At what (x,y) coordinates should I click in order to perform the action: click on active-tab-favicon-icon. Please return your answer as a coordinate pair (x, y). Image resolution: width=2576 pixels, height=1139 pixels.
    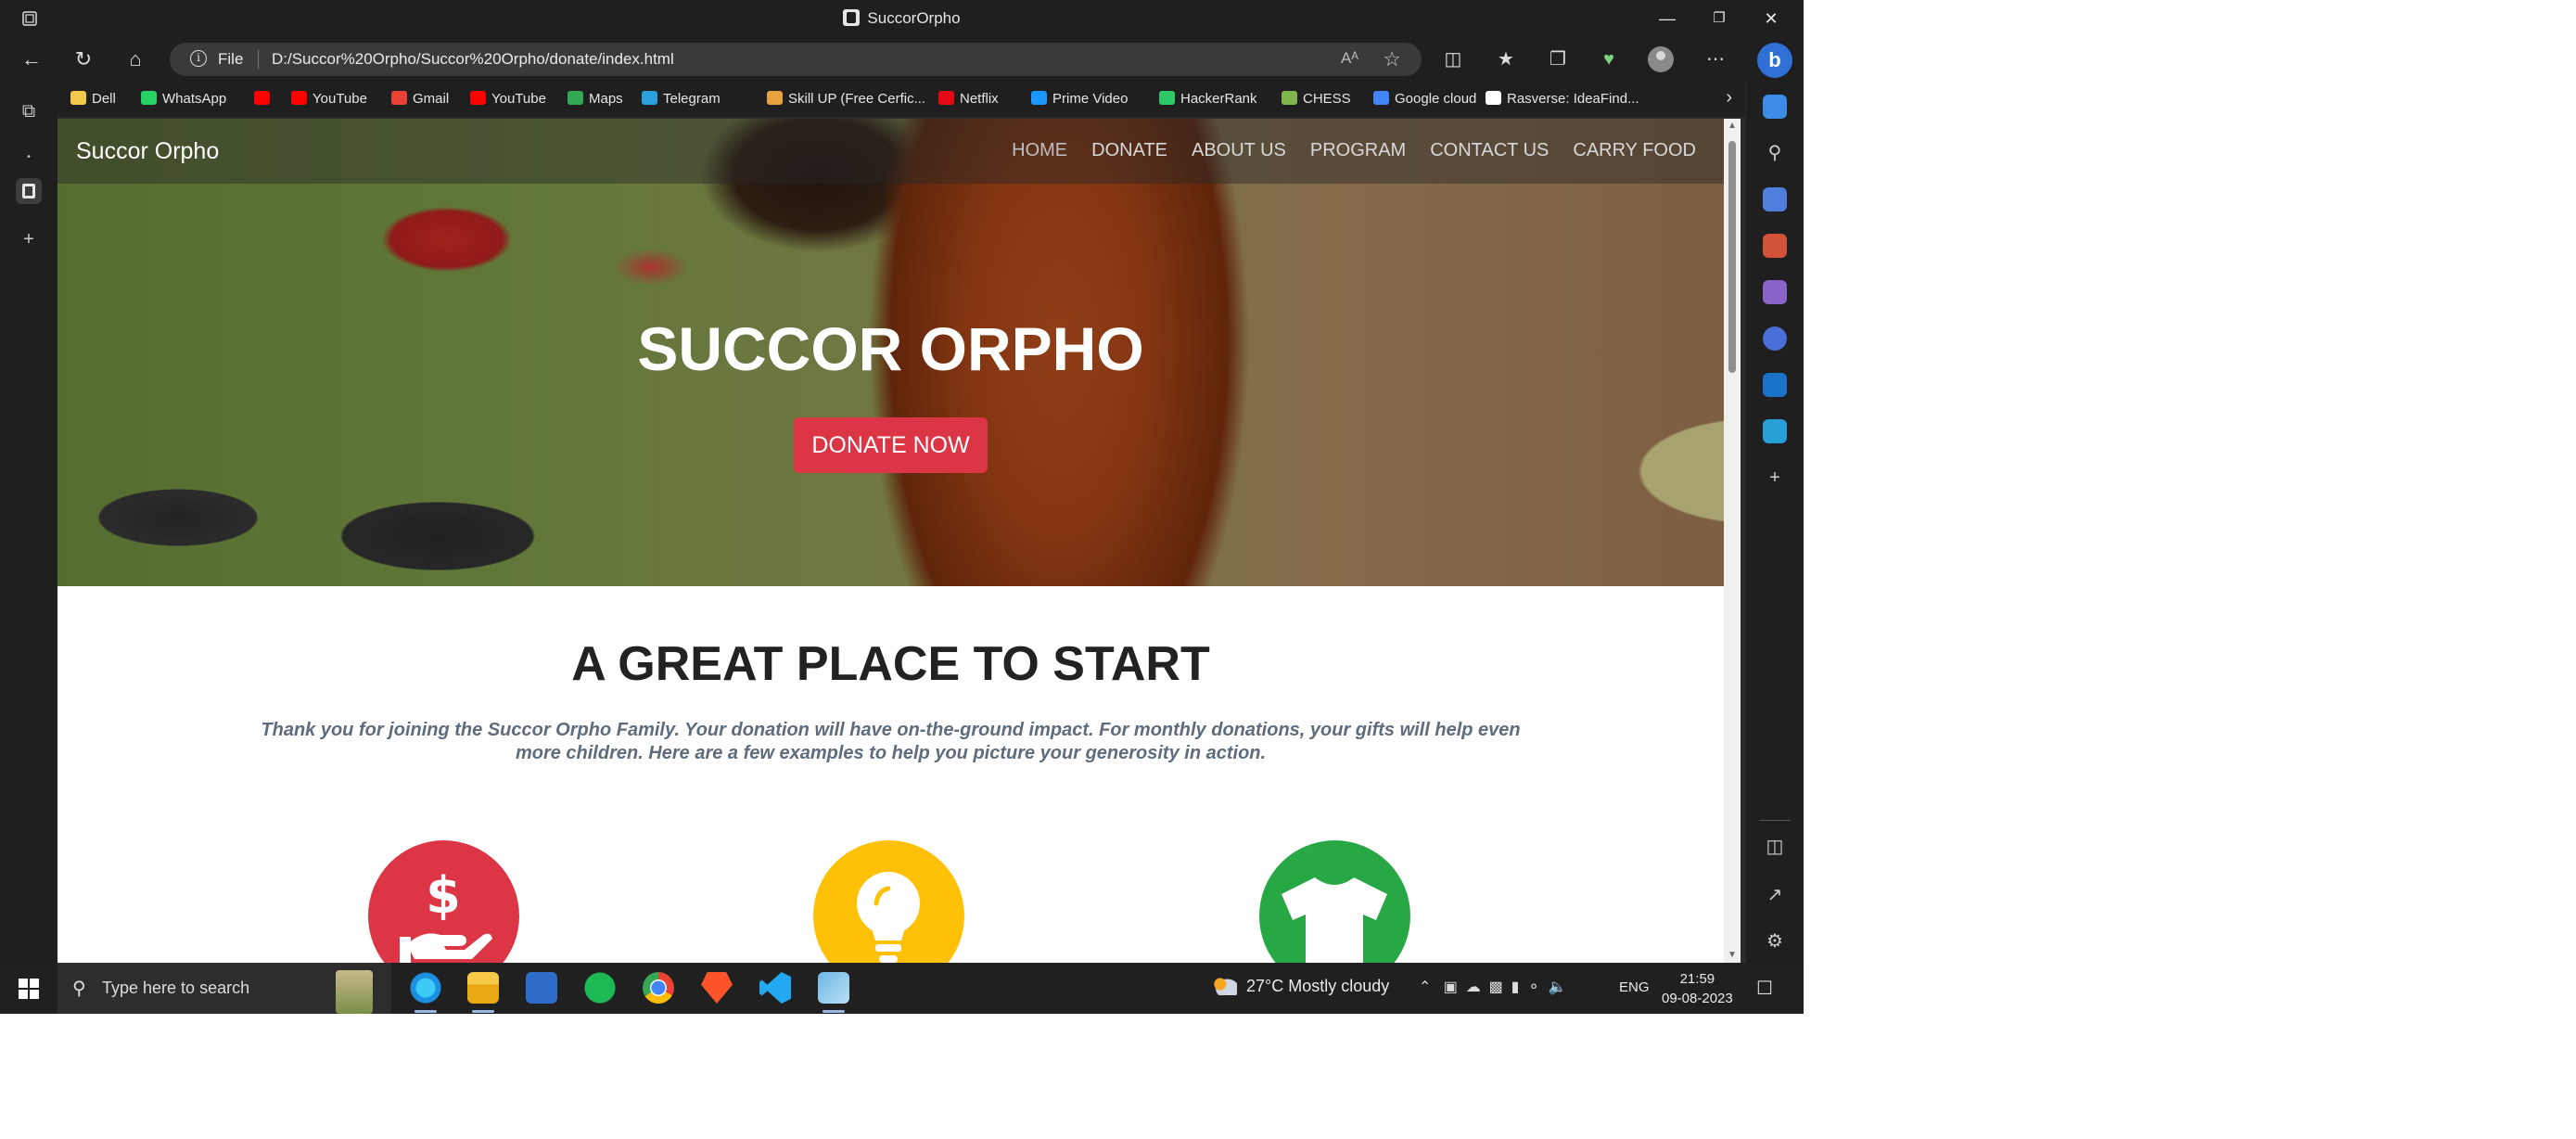
    Looking at the image, I should click on (29, 191).